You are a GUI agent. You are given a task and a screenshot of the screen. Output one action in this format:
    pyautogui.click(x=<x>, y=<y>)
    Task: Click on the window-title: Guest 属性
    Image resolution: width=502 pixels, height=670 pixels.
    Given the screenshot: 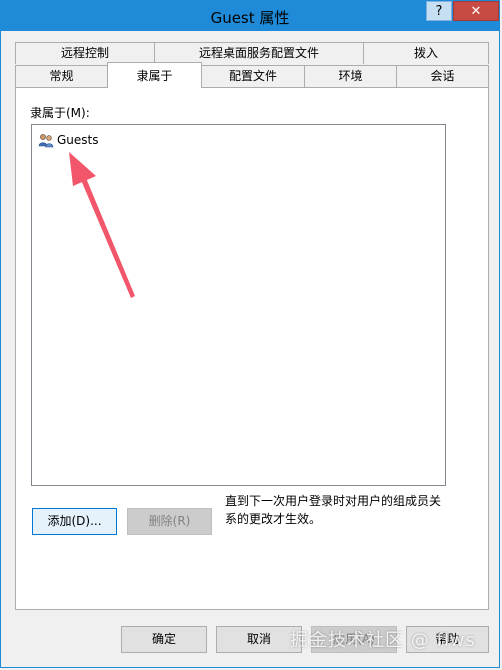 What is the action you would take?
    pyautogui.click(x=250, y=18)
    